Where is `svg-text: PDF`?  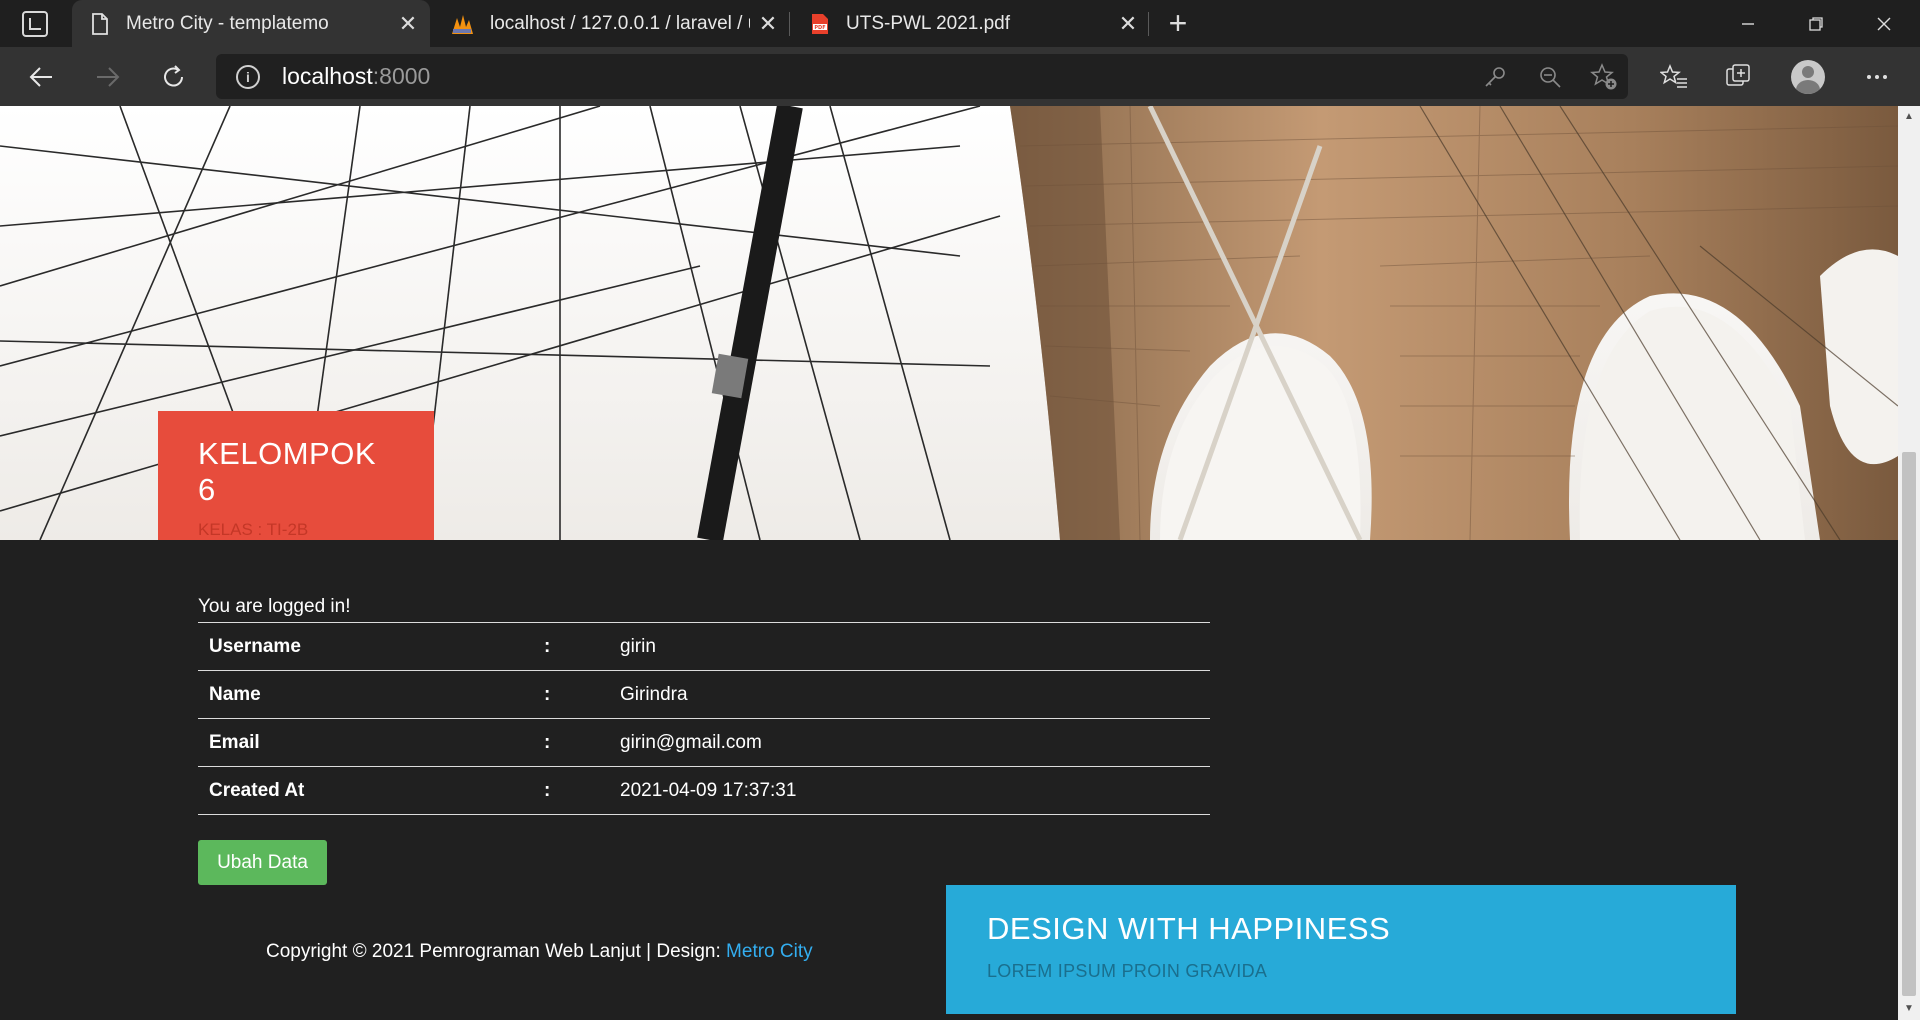
svg-text: PDF is located at coordinates (819, 28).